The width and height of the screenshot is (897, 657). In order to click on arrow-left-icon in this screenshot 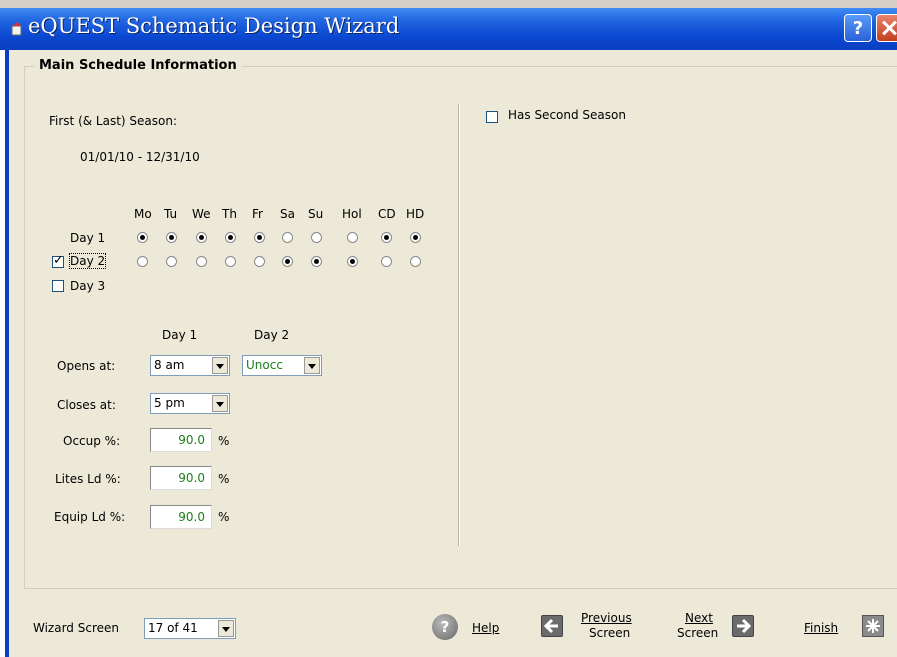, I will do `click(552, 626)`.